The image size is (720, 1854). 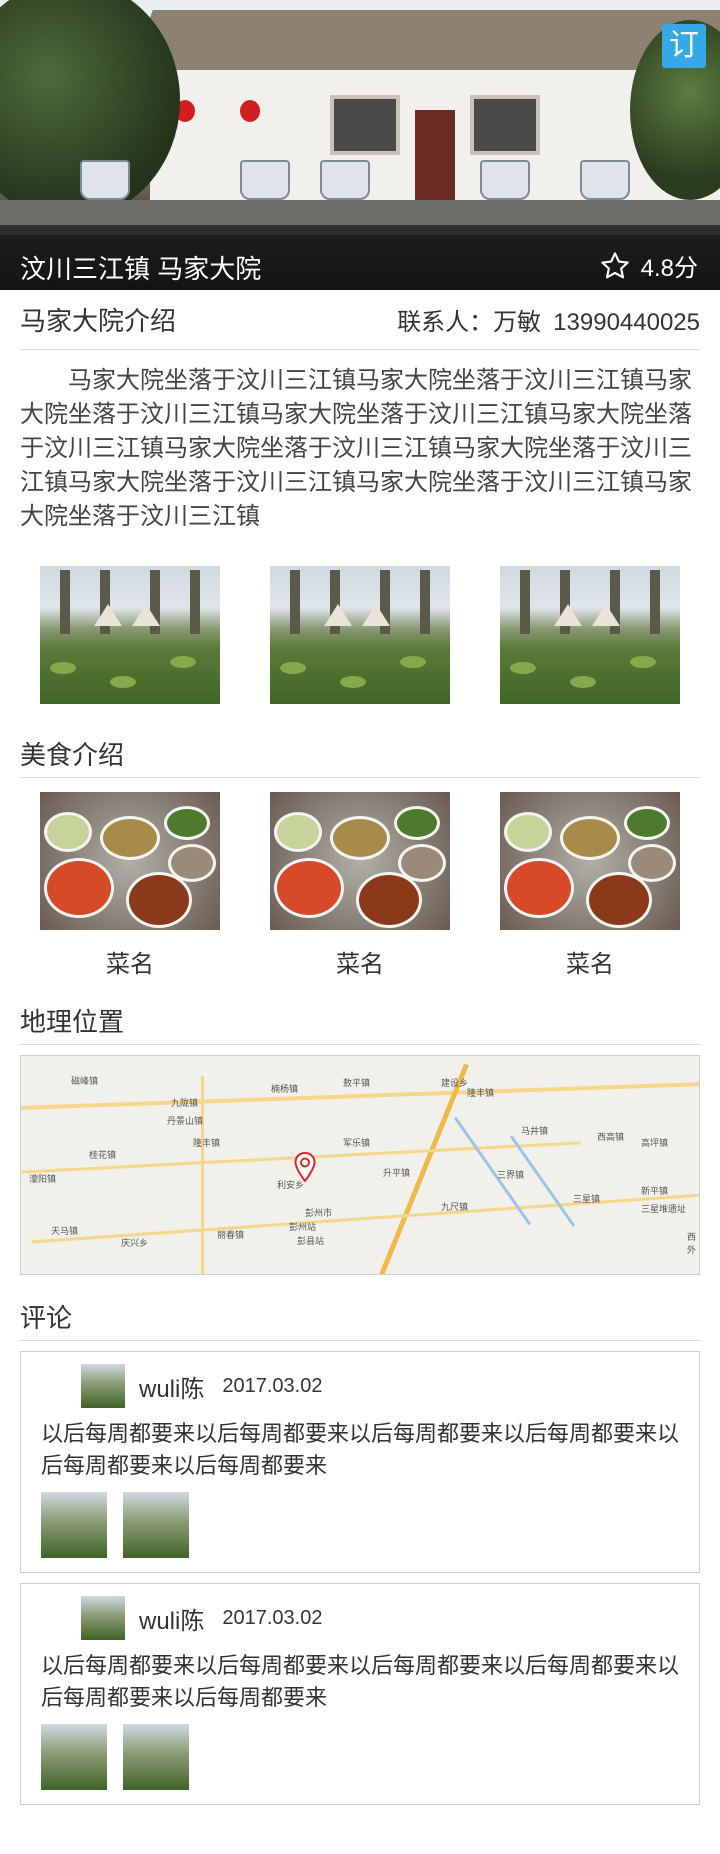 I want to click on map-label: 天马镇, so click(x=65, y=1231).